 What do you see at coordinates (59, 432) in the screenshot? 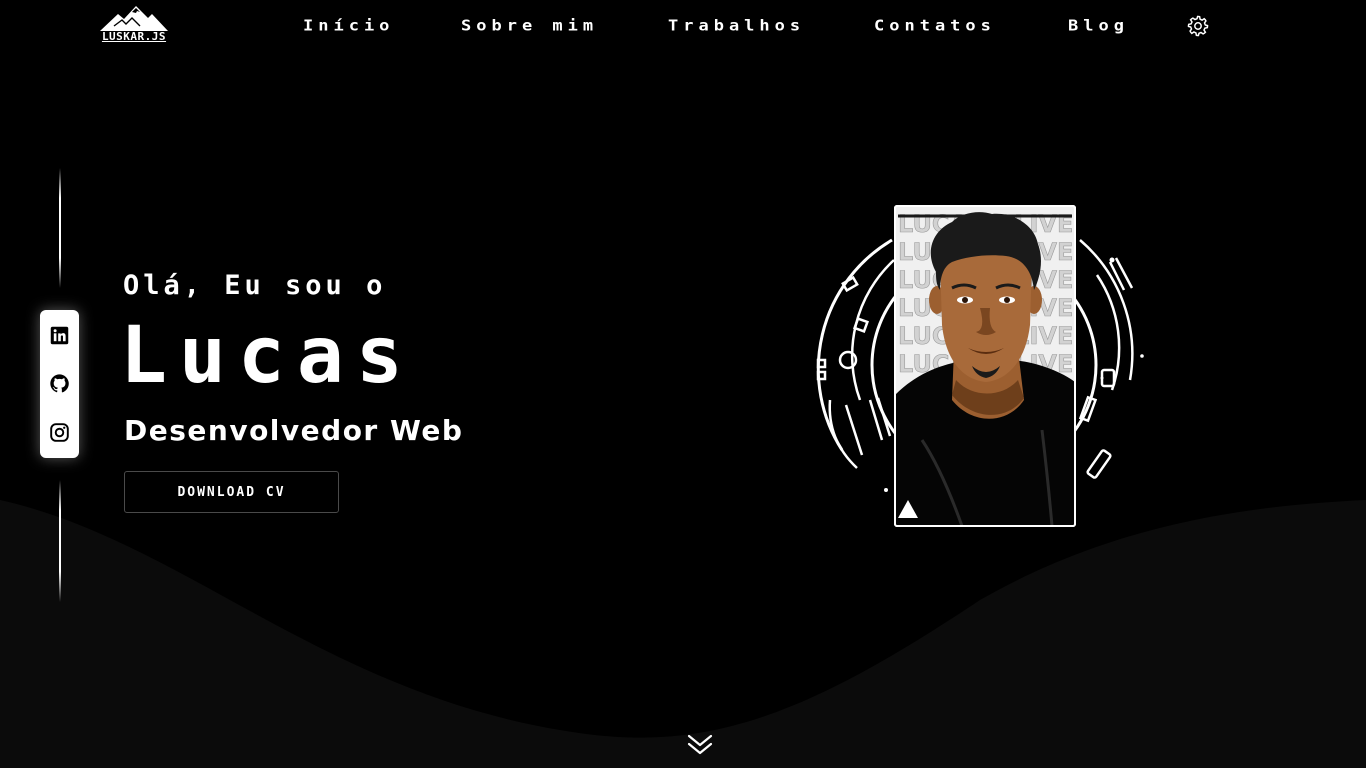
I see `instagram-icon` at bounding box center [59, 432].